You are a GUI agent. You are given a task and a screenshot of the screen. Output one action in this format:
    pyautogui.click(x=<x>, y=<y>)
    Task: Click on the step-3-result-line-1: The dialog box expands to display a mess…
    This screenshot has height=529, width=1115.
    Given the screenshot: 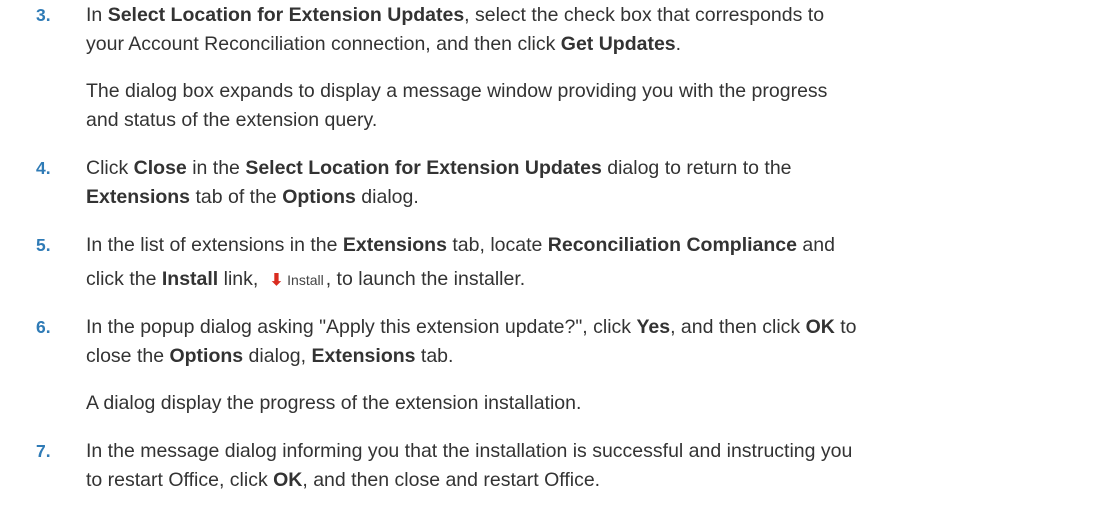 What is the action you would take?
    pyautogui.click(x=457, y=91)
    